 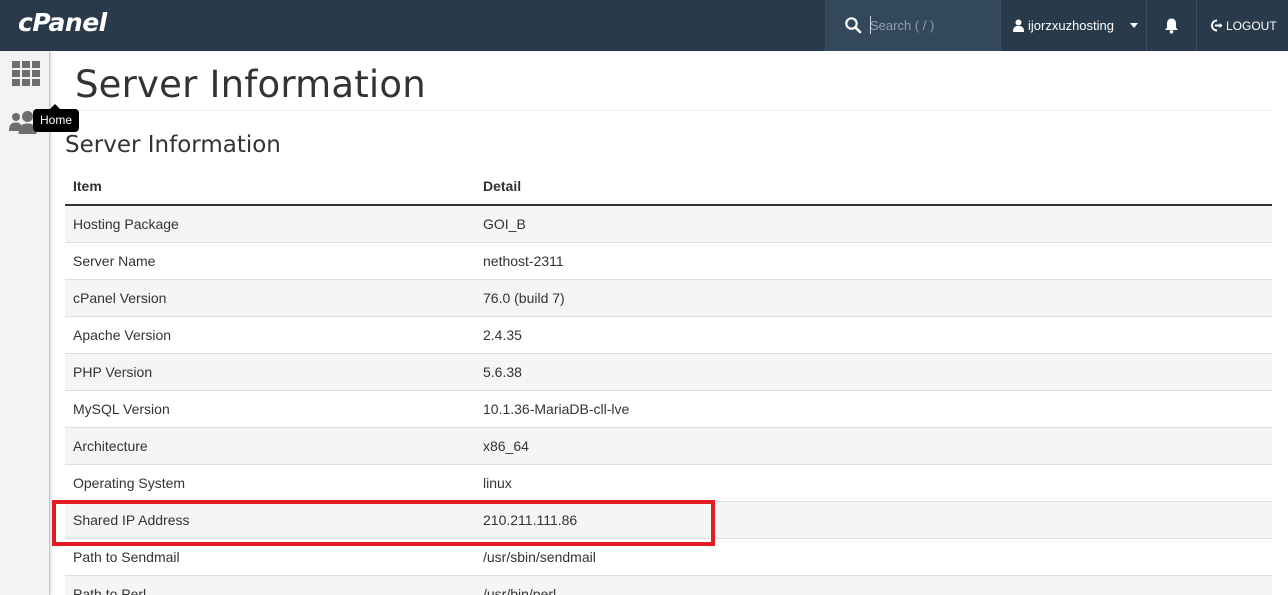 I want to click on table-row: Hosting Package GOI_B, so click(x=668, y=223).